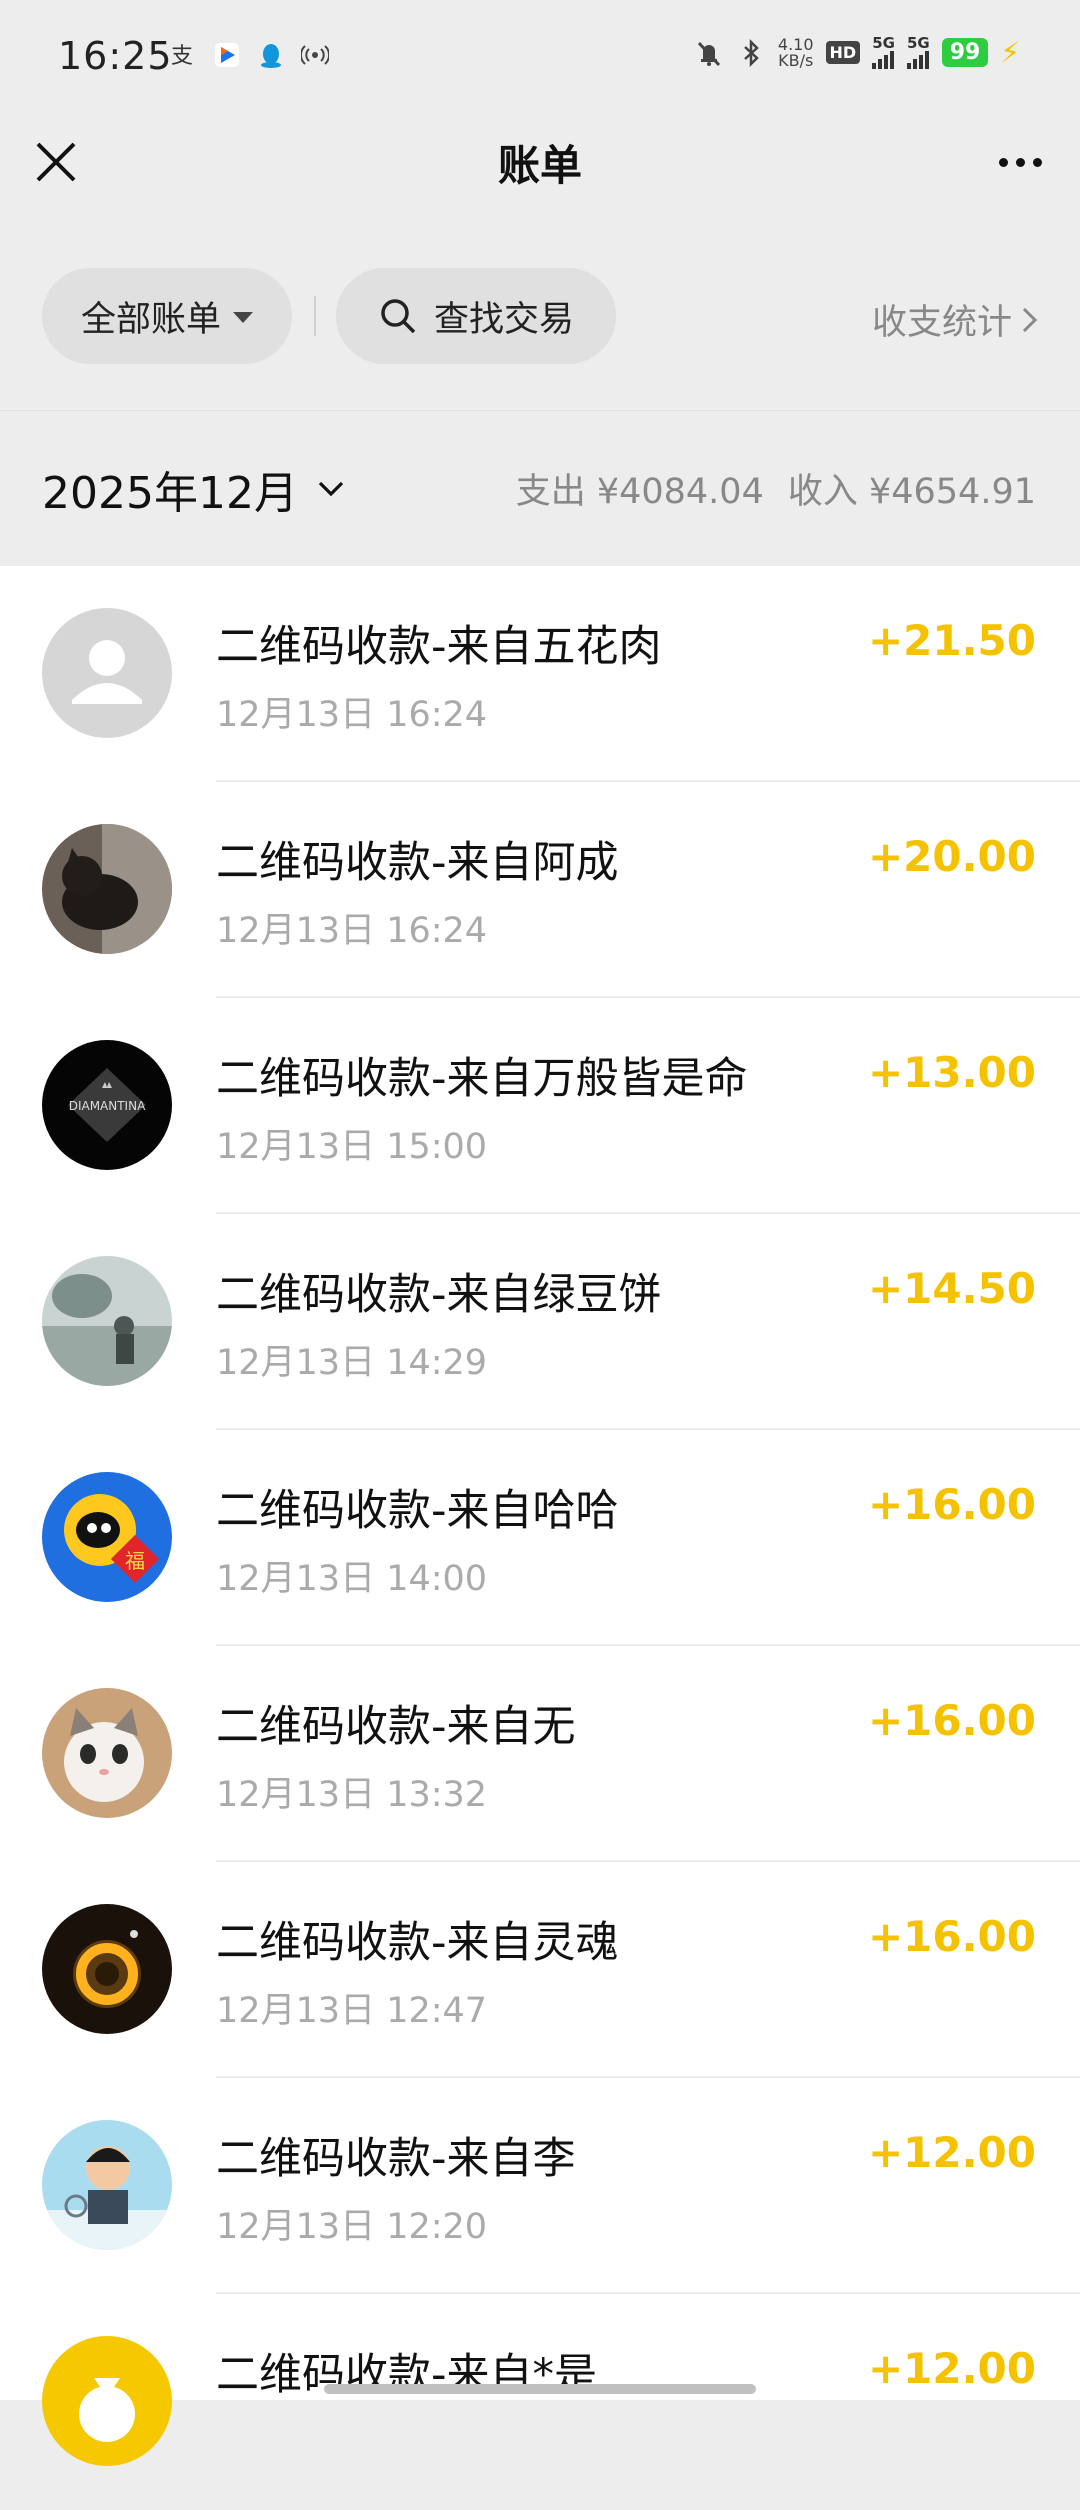 The height and width of the screenshot is (2510, 1080). Describe the element at coordinates (170, 493) in the screenshot. I see `month-label: 2025年12月` at that location.